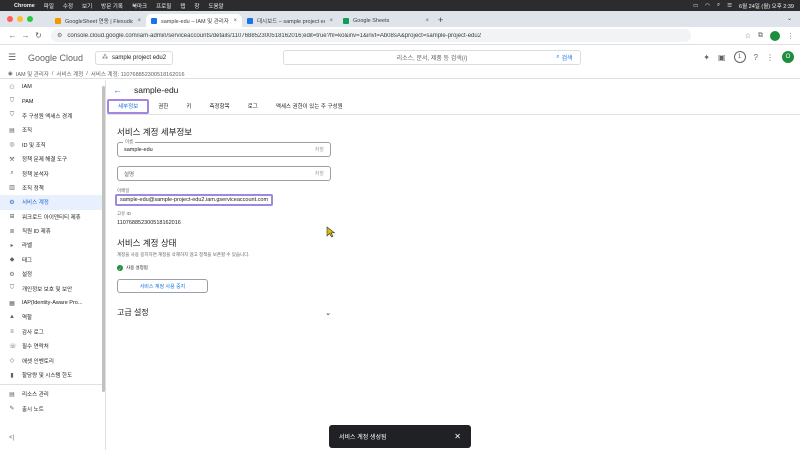  What do you see at coordinates (52, 202) in the screenshot?
I see `sidebar-item: ⚙ 서비스 계정` at bounding box center [52, 202].